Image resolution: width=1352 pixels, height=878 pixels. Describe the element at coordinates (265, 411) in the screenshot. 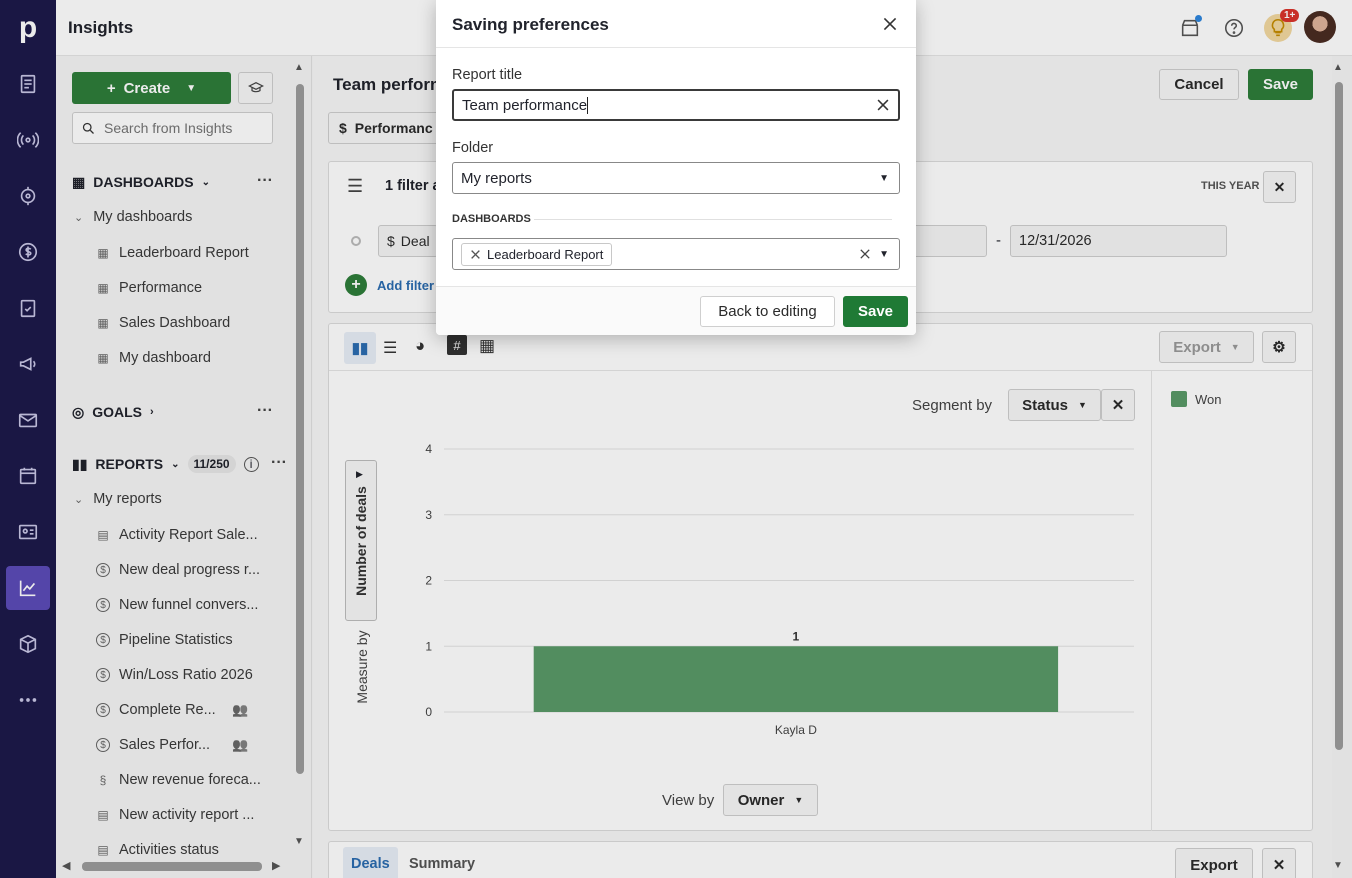

I see `goals-more-icon: ···` at that location.